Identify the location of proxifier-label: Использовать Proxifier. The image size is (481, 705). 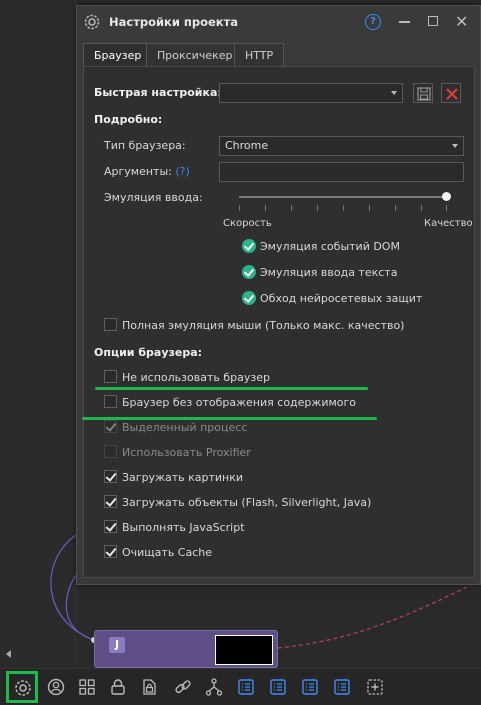
(186, 452).